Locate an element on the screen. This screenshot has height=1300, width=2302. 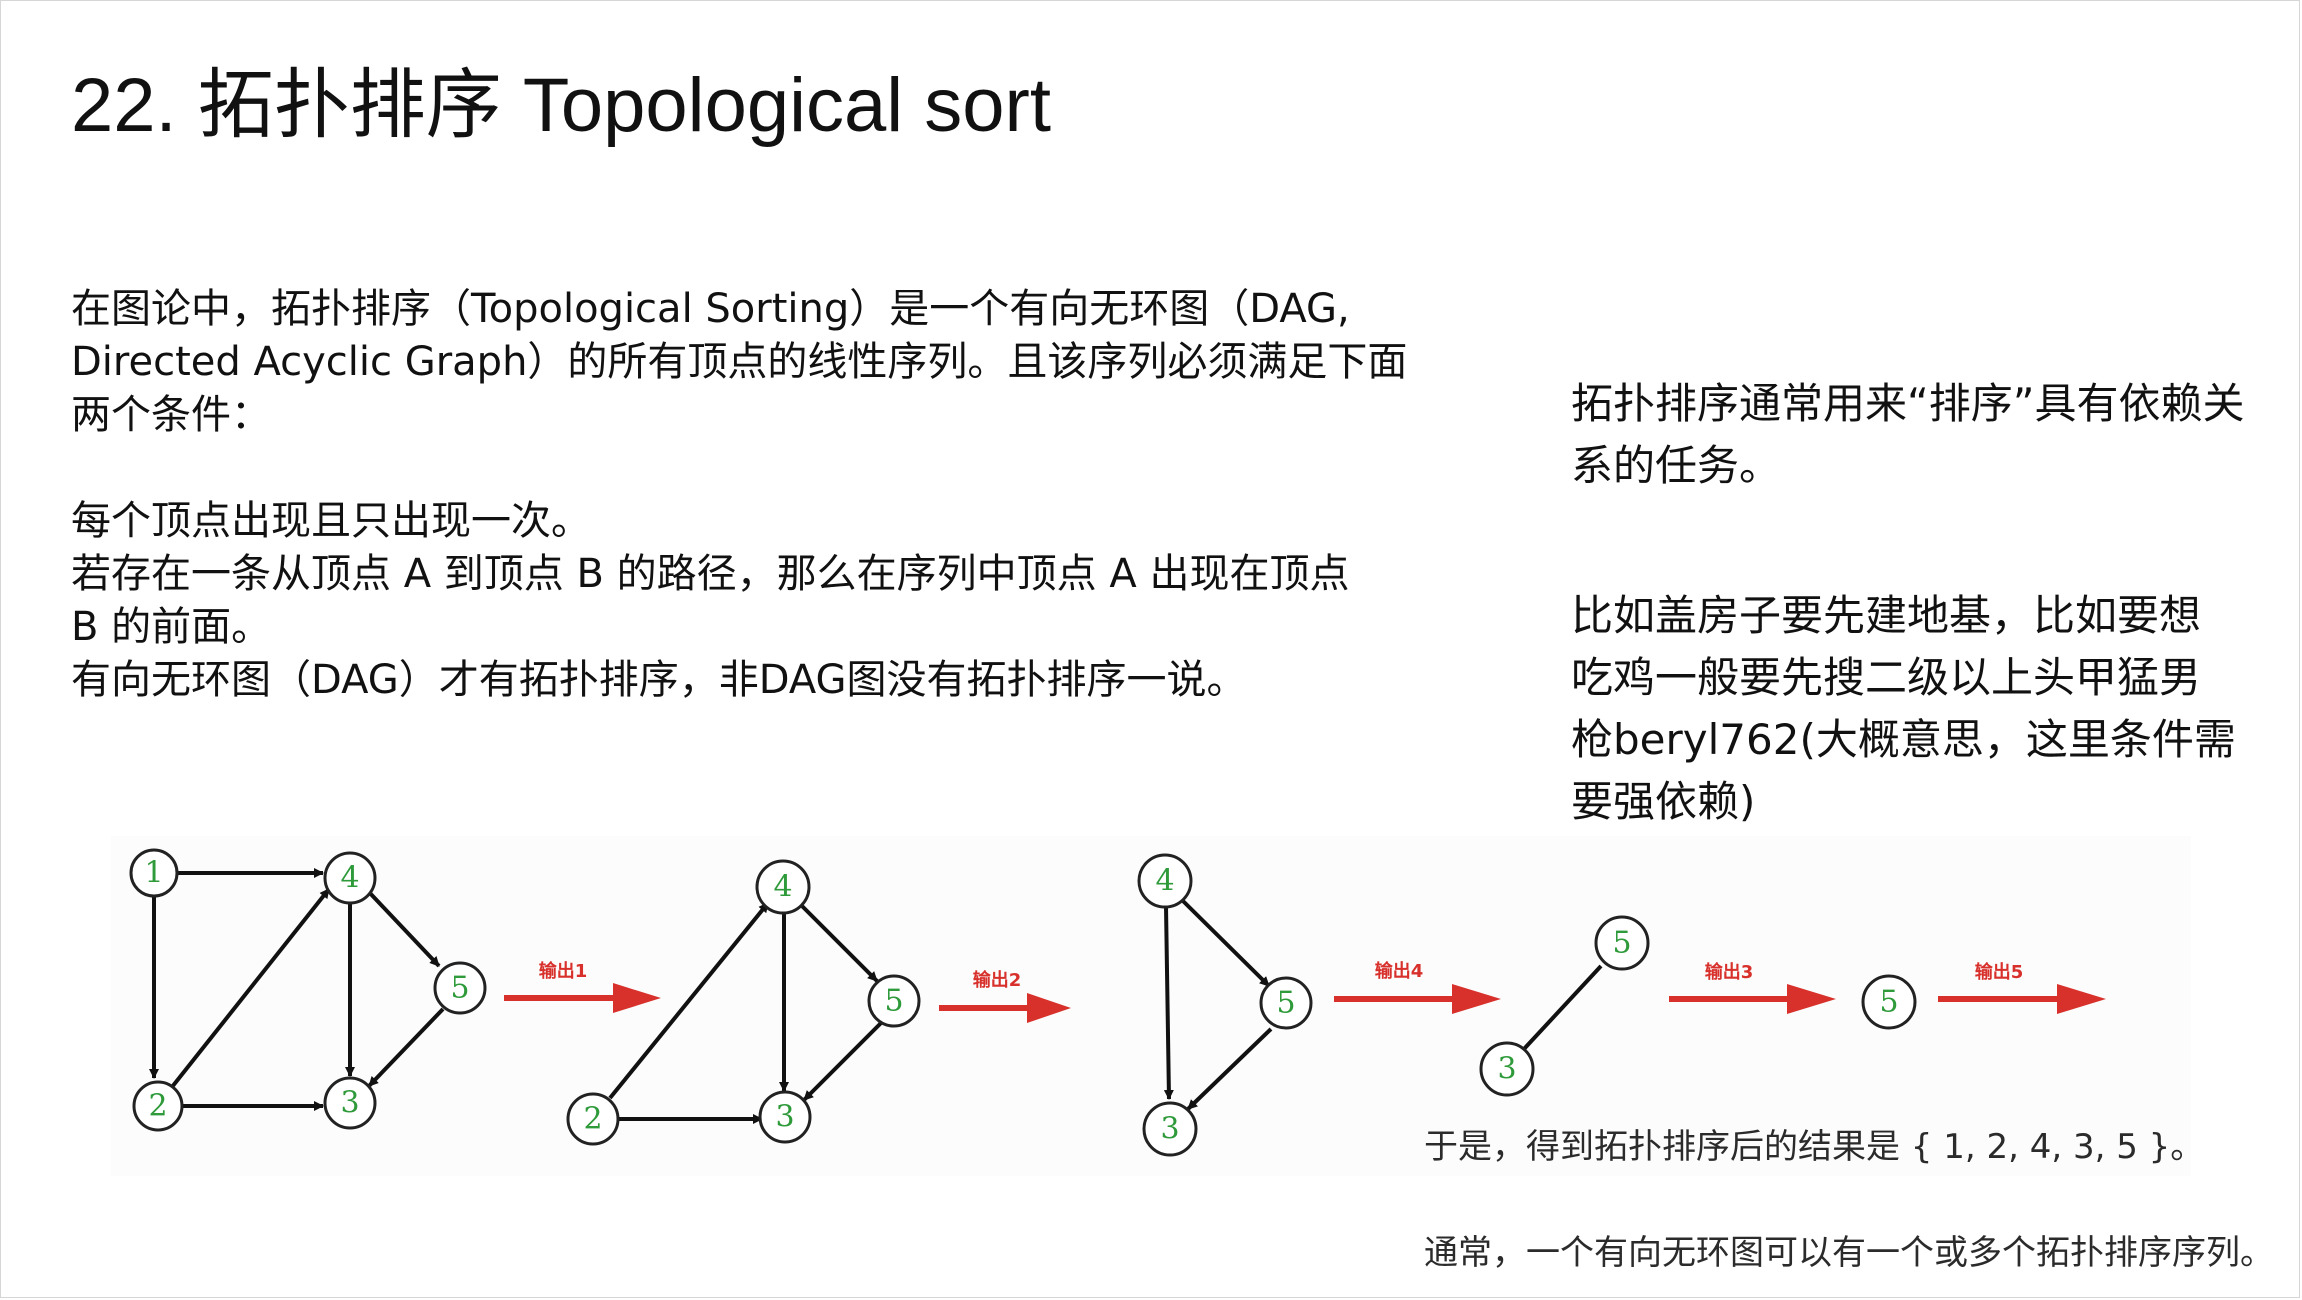
step-arrow-3: 输出4 is located at coordinates (1417, 987).